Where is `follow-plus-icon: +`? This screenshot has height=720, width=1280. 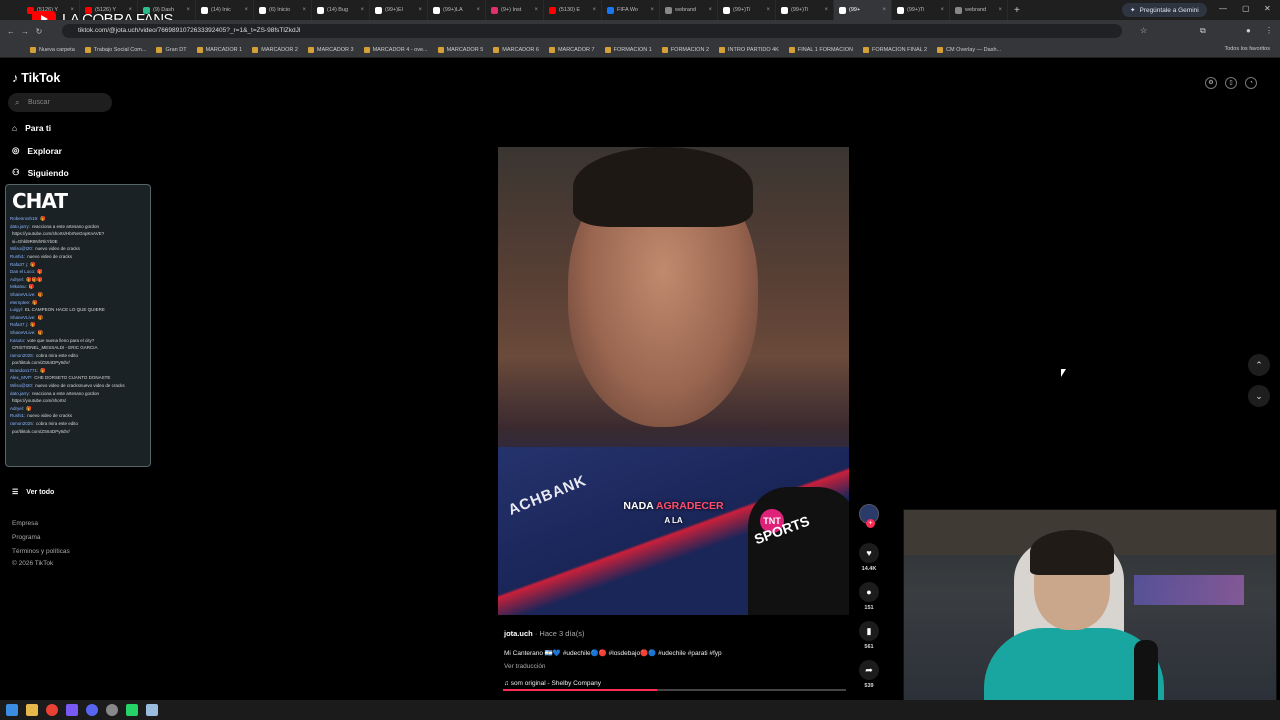 follow-plus-icon: + is located at coordinates (870, 523).